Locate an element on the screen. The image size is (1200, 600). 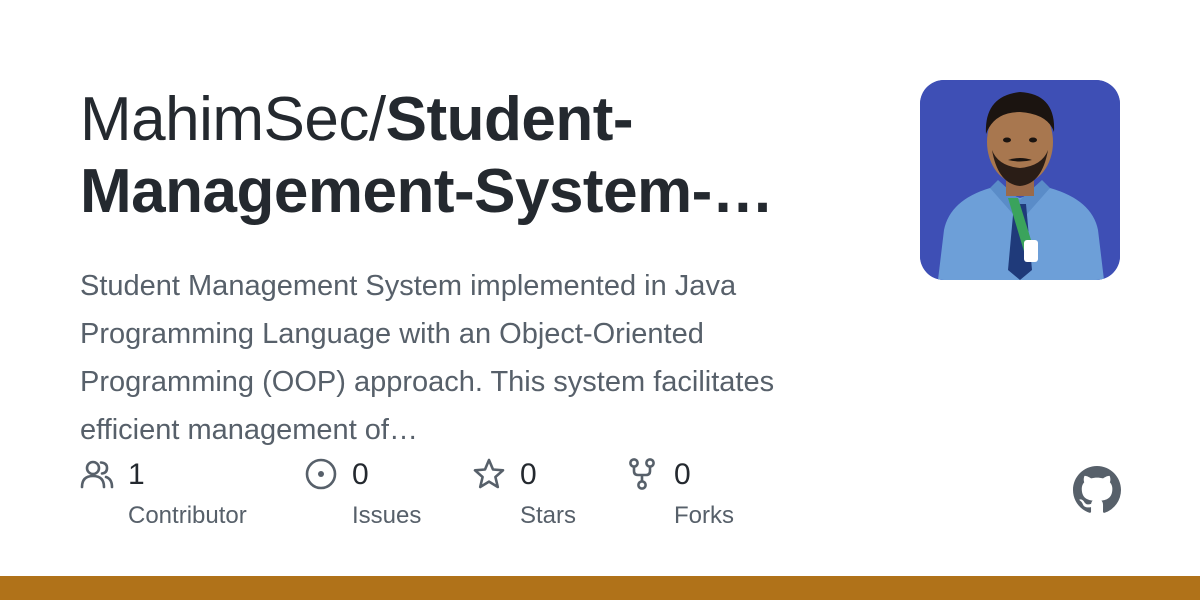
contributors-count: 1 is located at coordinates (136, 474).